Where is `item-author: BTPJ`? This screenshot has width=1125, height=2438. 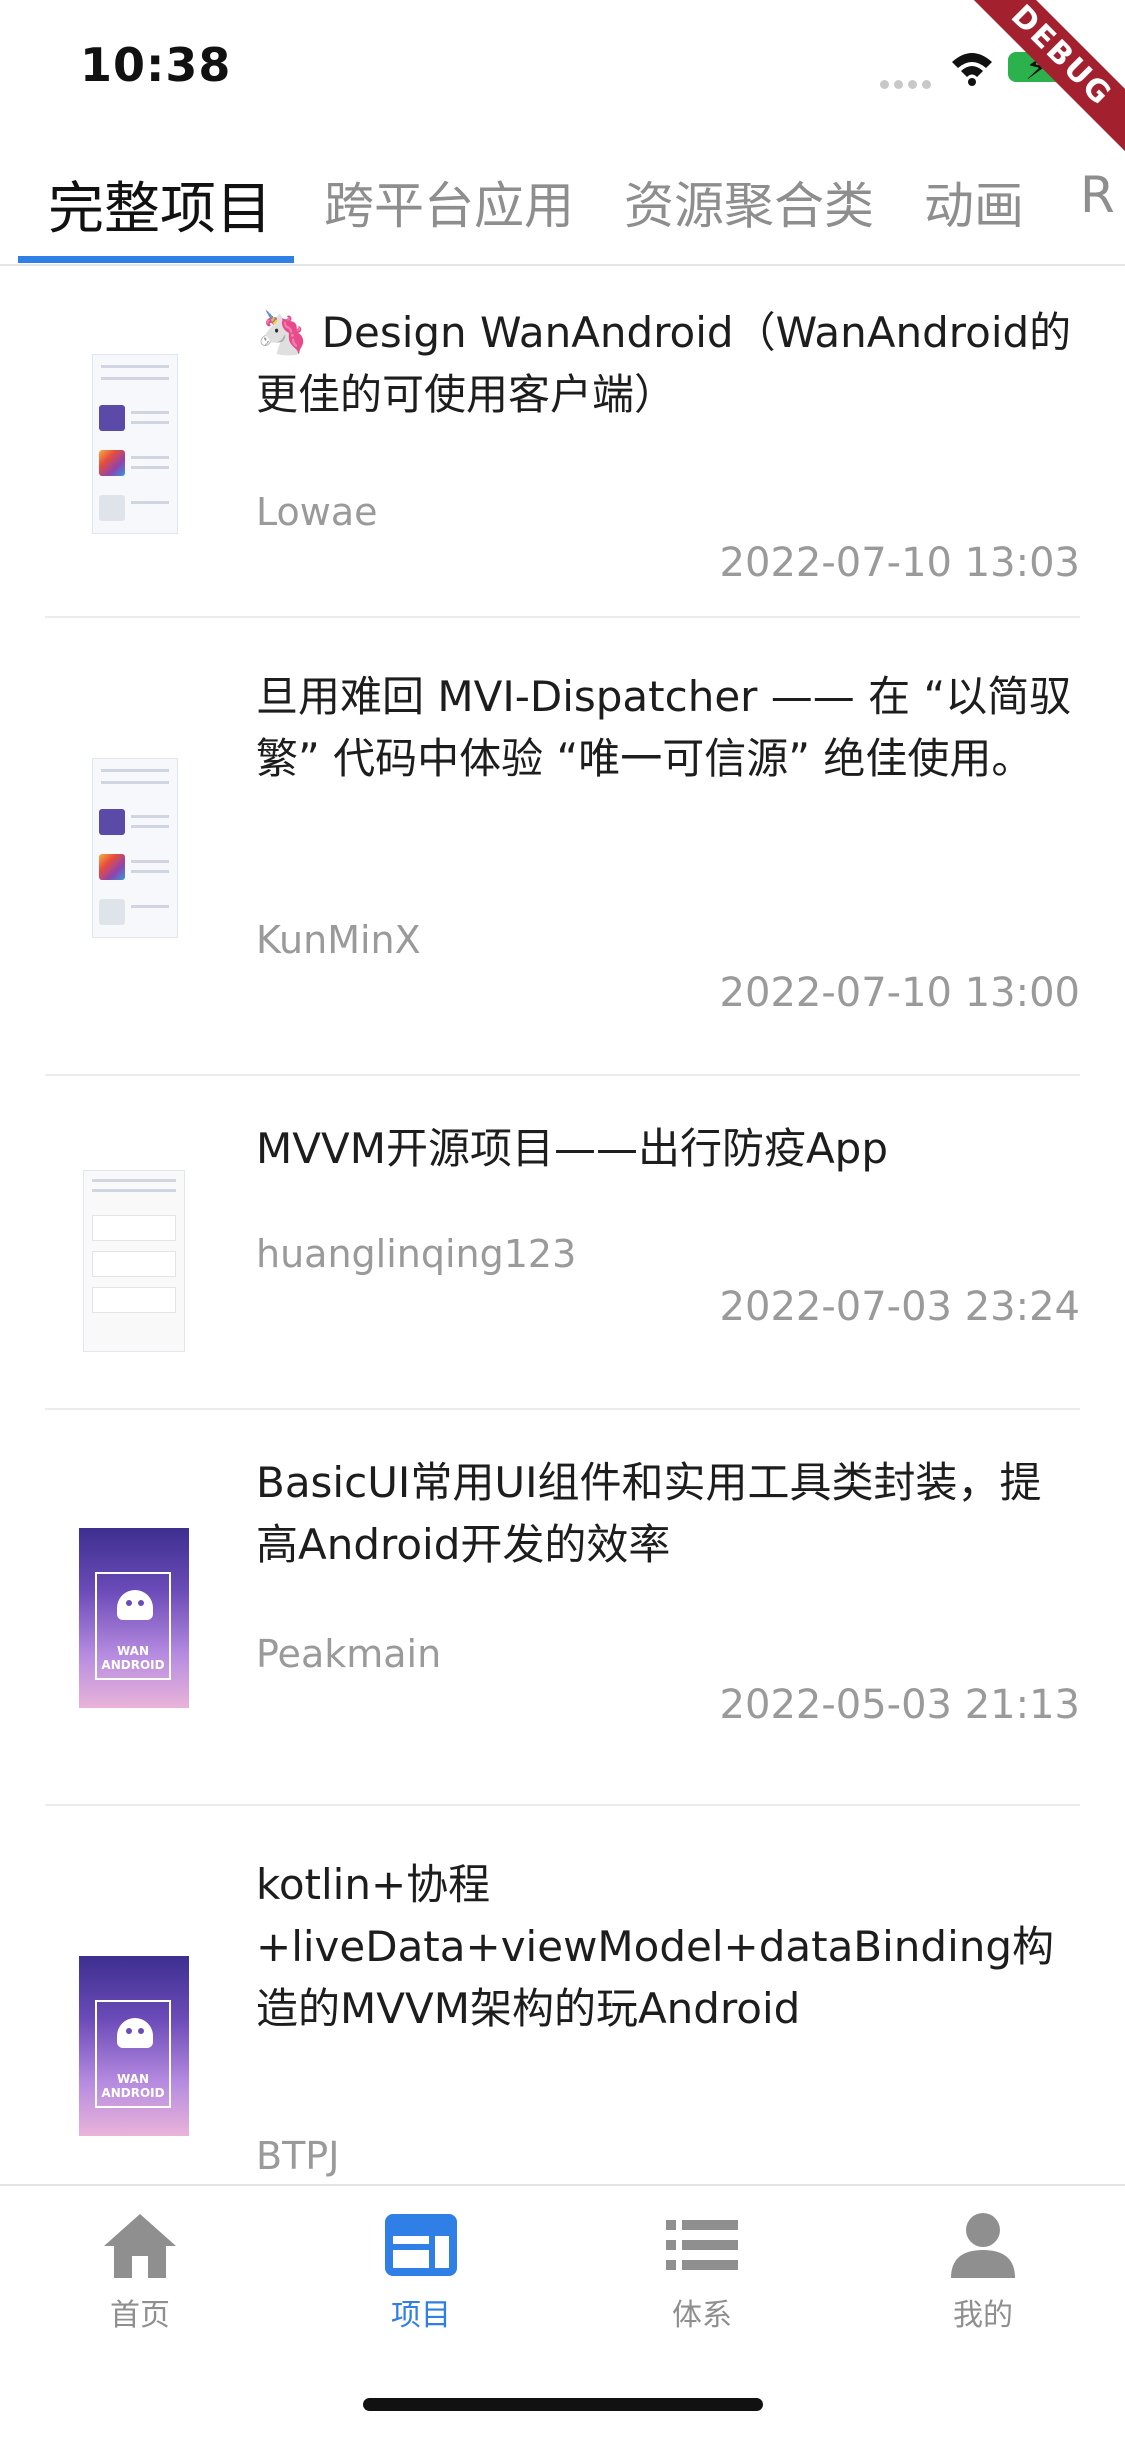 item-author: BTPJ is located at coordinates (298, 2156).